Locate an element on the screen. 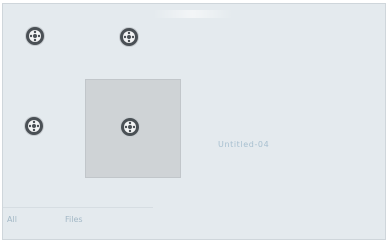  glare-highlight is located at coordinates (193, 14).